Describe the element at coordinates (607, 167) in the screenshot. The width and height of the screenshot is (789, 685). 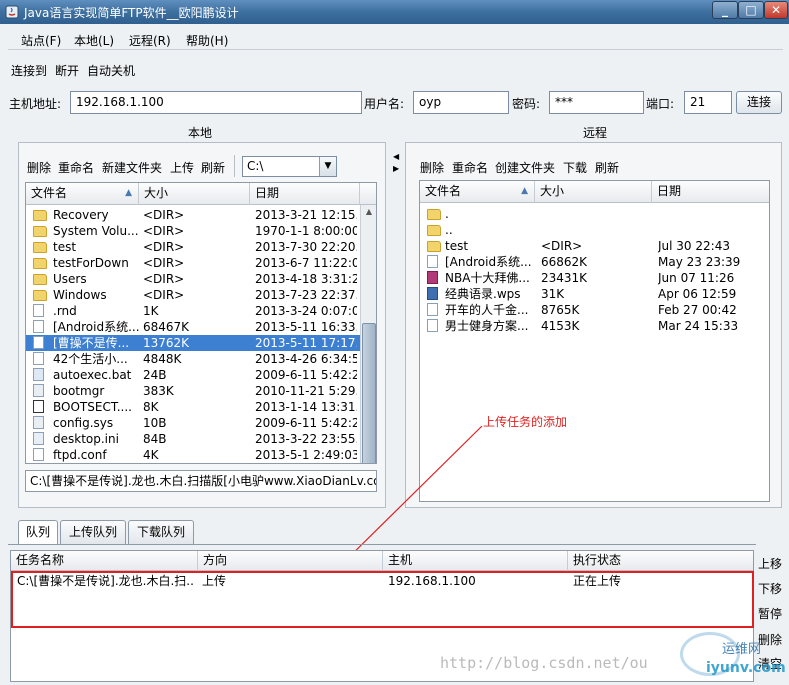
I see `remote-refresh-button: 刷新` at that location.